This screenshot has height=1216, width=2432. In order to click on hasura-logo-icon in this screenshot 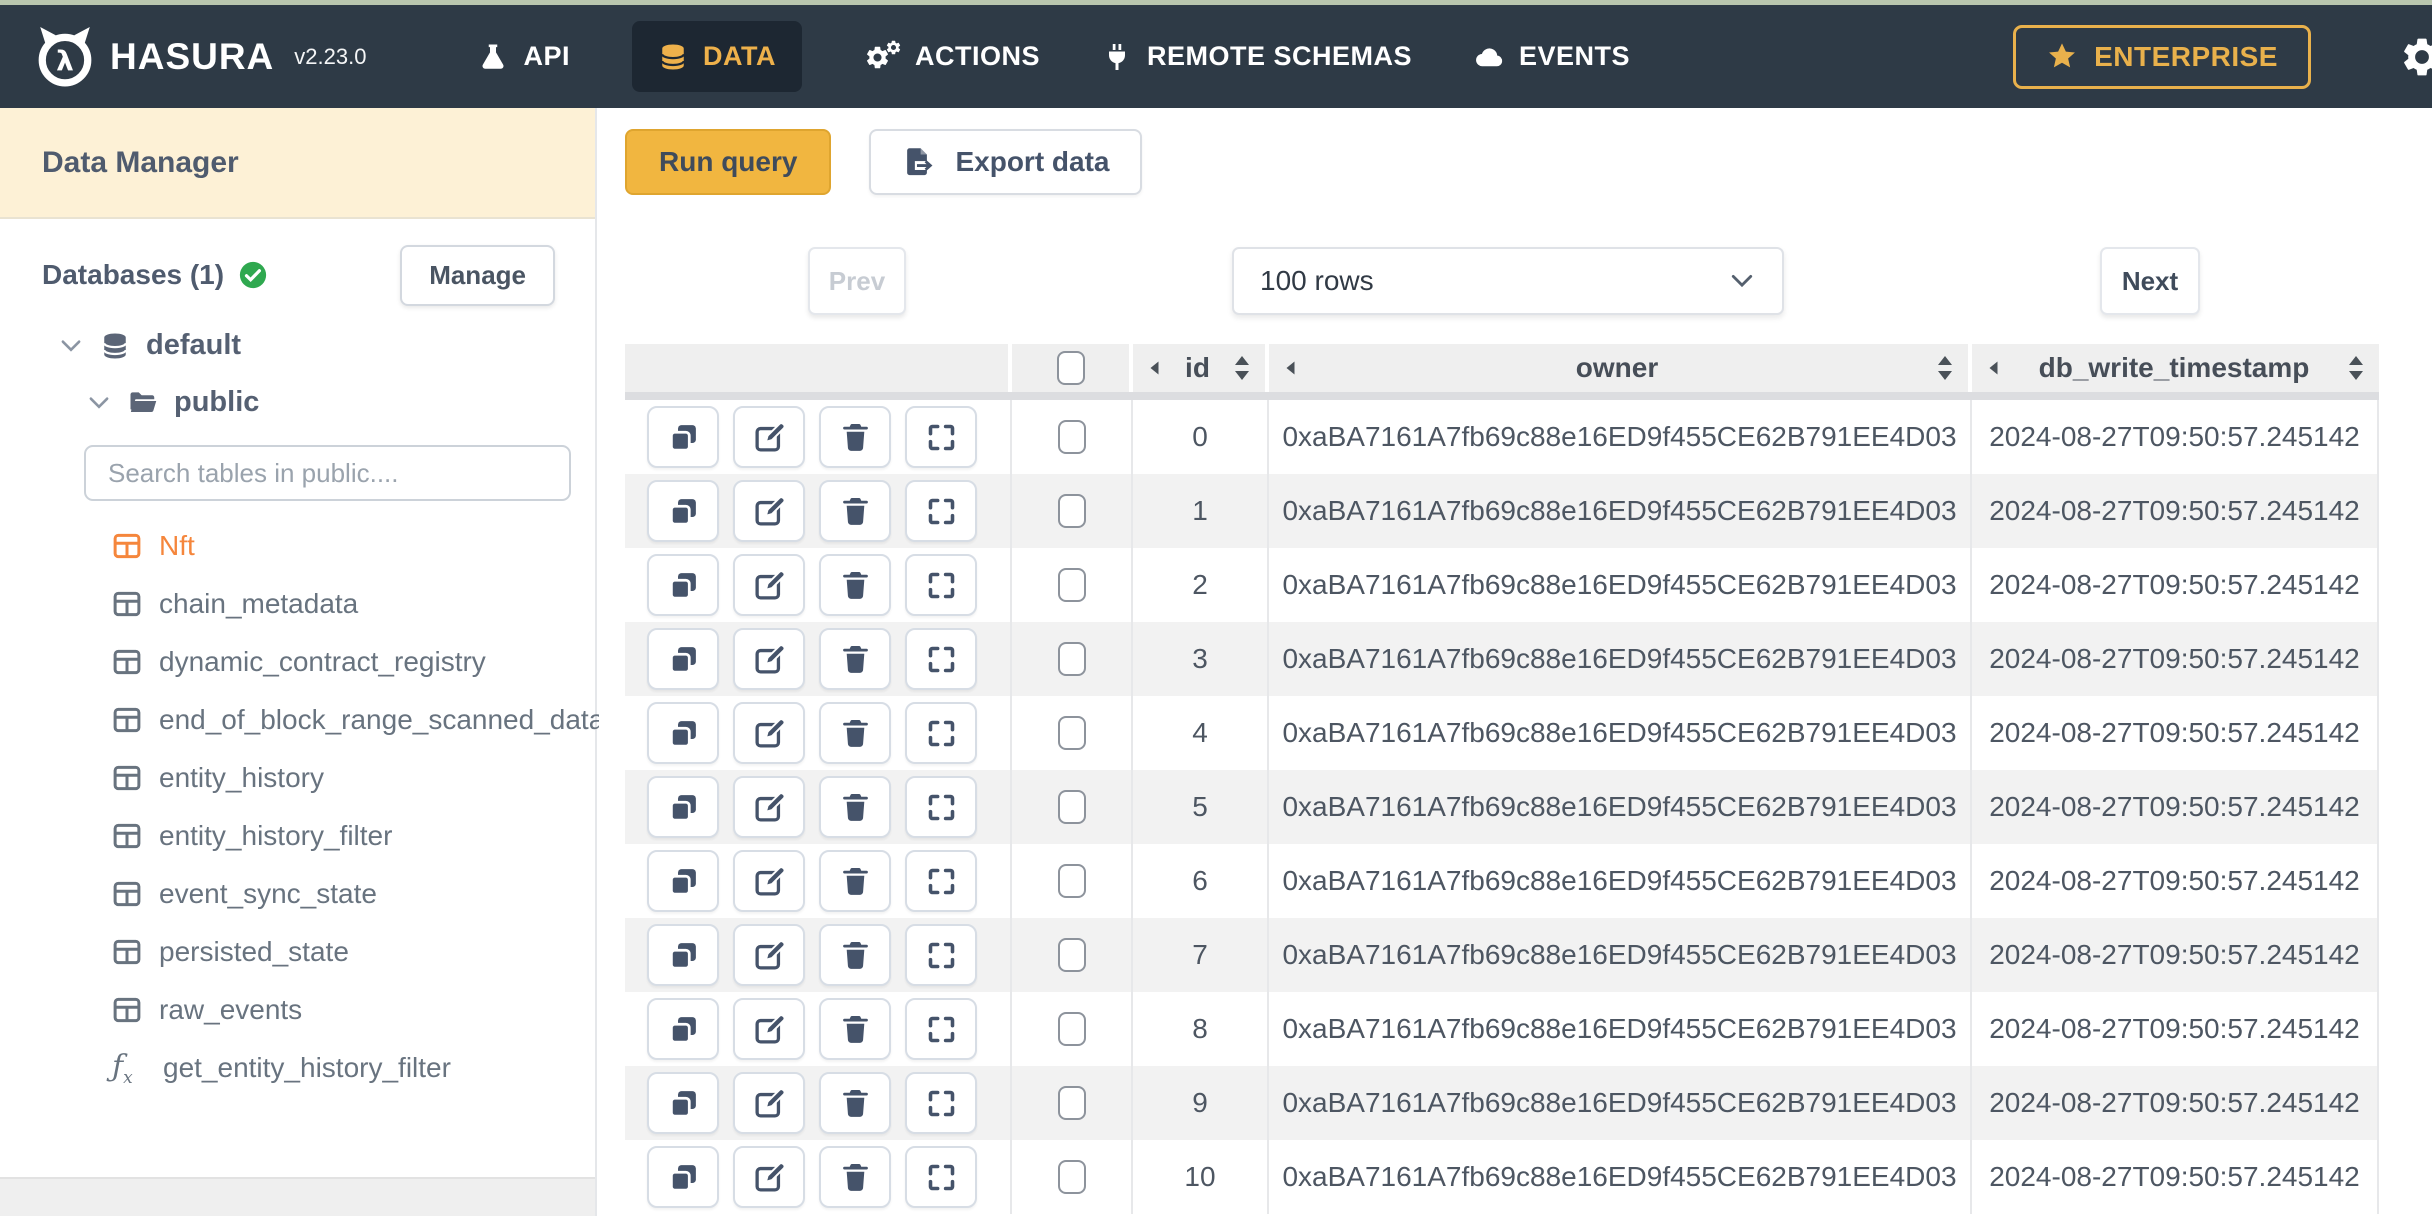, I will do `click(65, 57)`.